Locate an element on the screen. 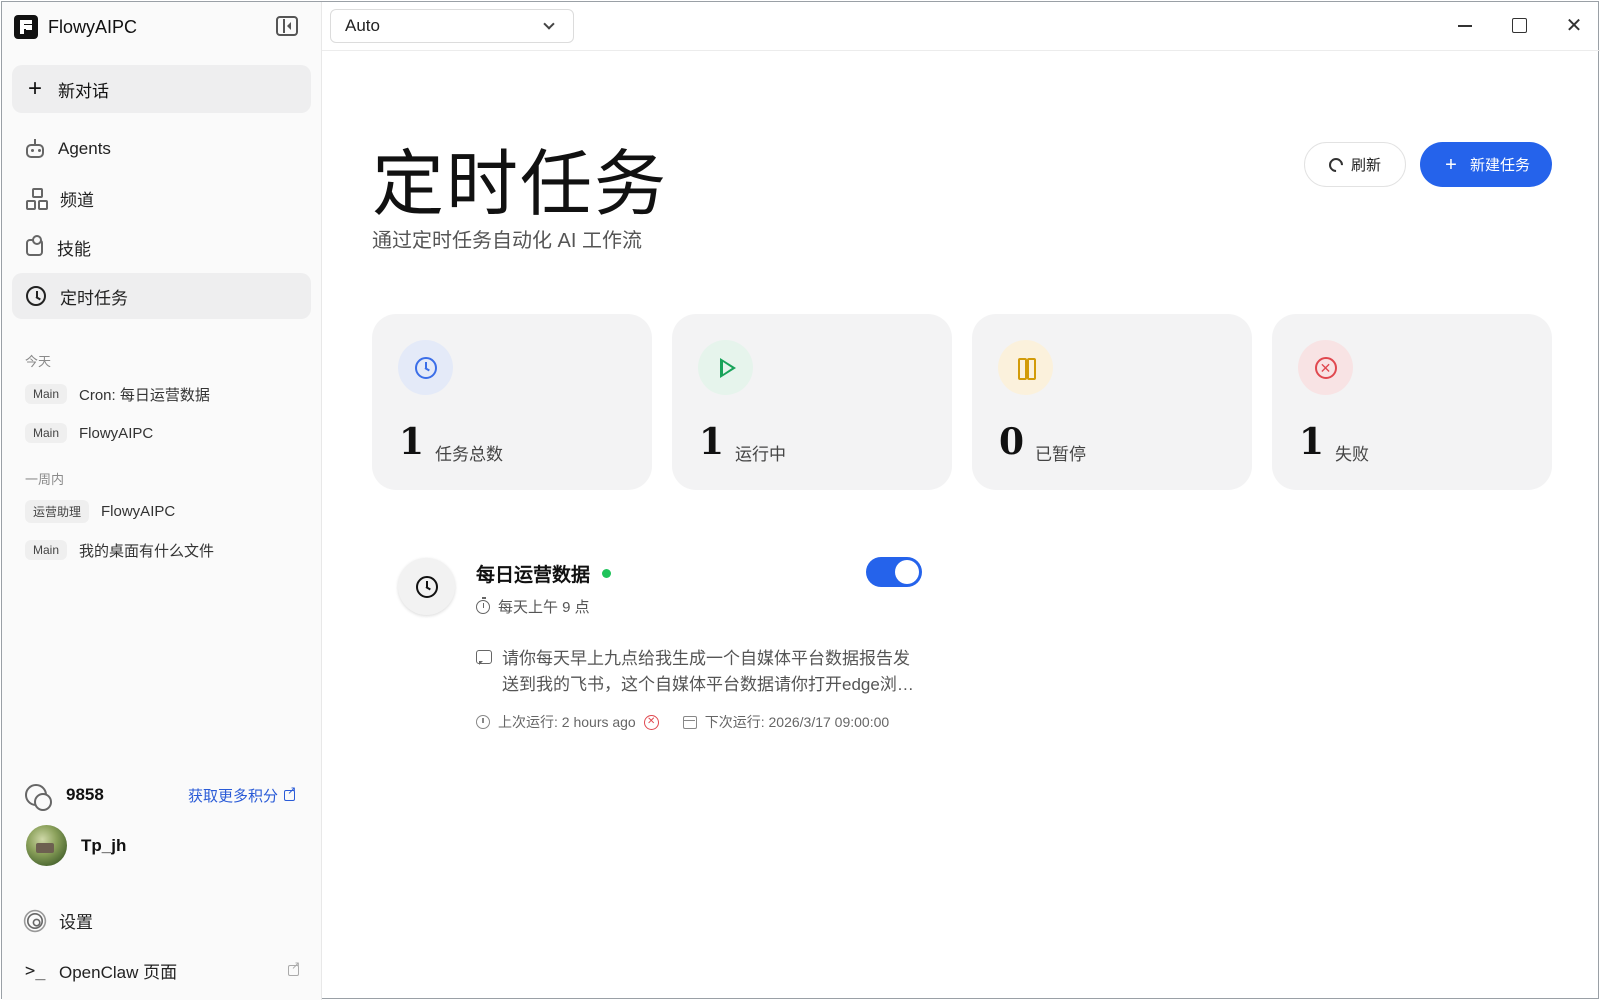  brand: FlowyAIPC is located at coordinates (75, 27).